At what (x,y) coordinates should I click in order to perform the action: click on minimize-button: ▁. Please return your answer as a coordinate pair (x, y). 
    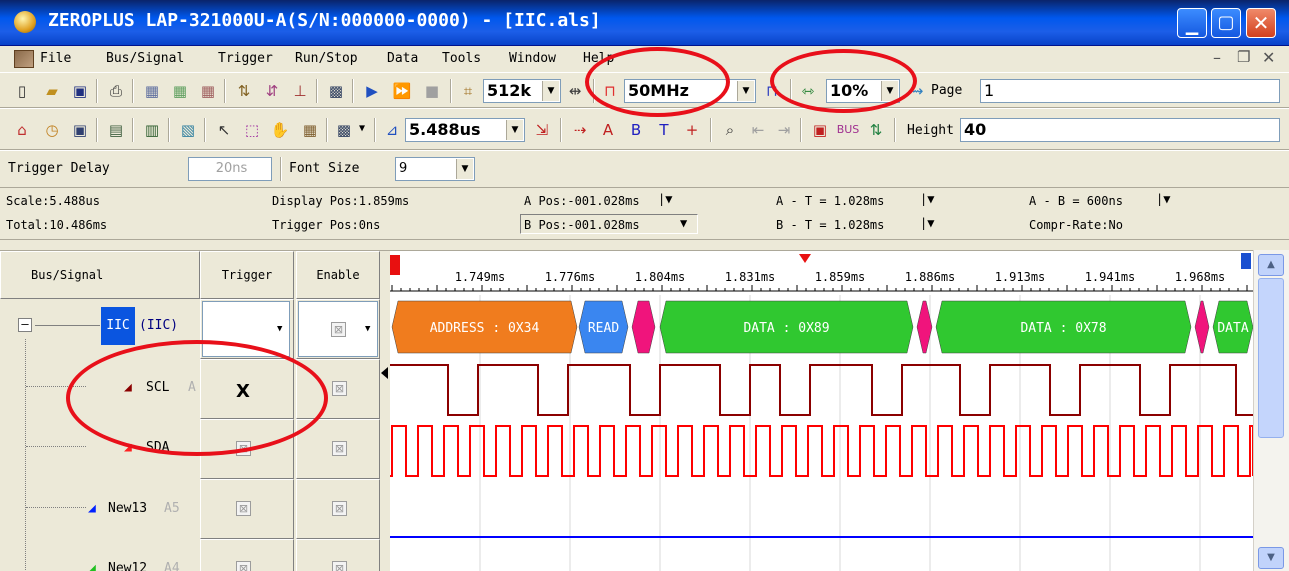
    Looking at the image, I should click on (1192, 23).